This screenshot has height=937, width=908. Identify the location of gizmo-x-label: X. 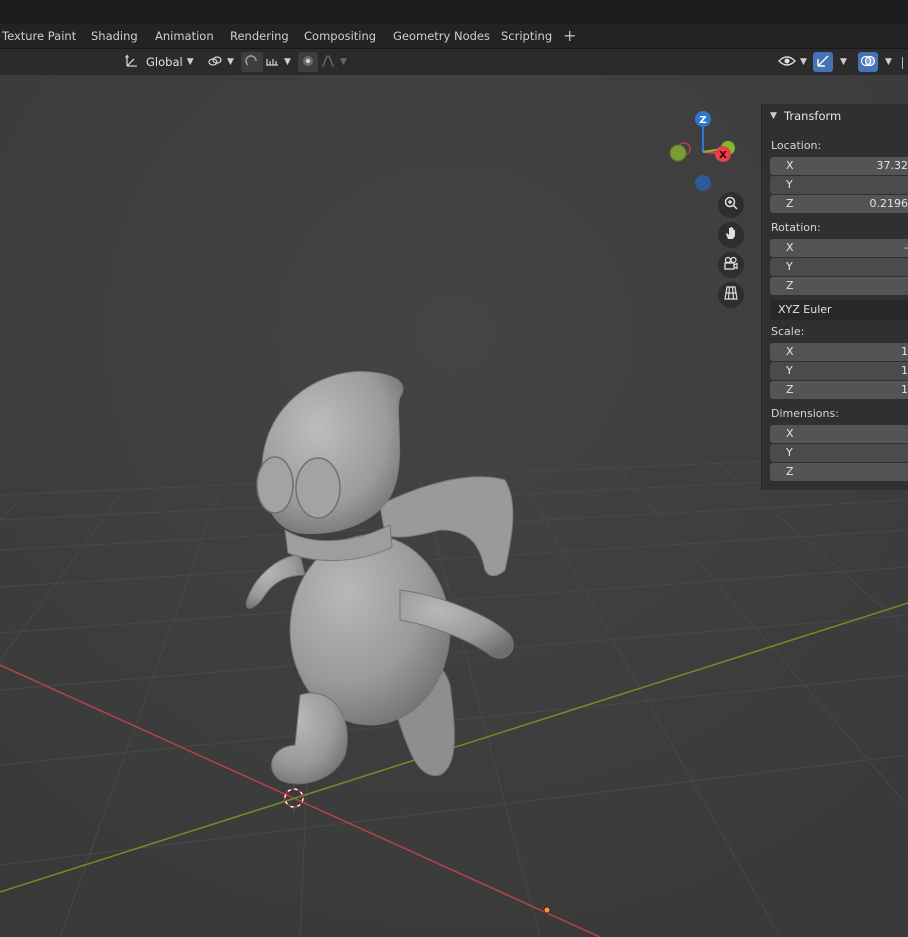
(723, 155).